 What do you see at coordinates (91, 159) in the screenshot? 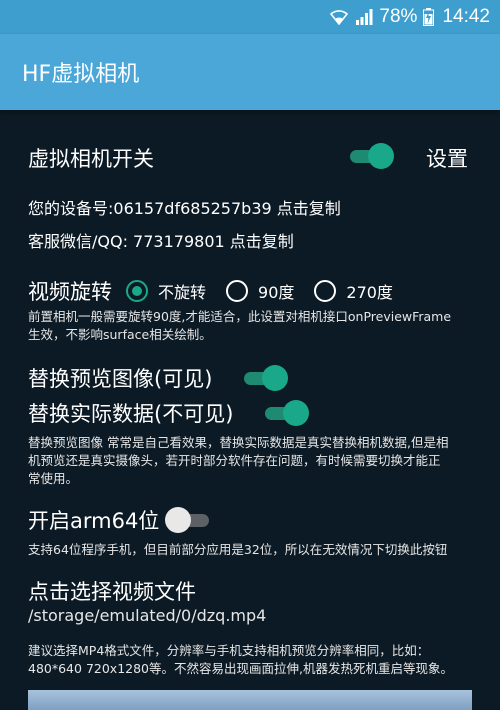
I see `virtual-camera-label: 虚拟相机开关` at bounding box center [91, 159].